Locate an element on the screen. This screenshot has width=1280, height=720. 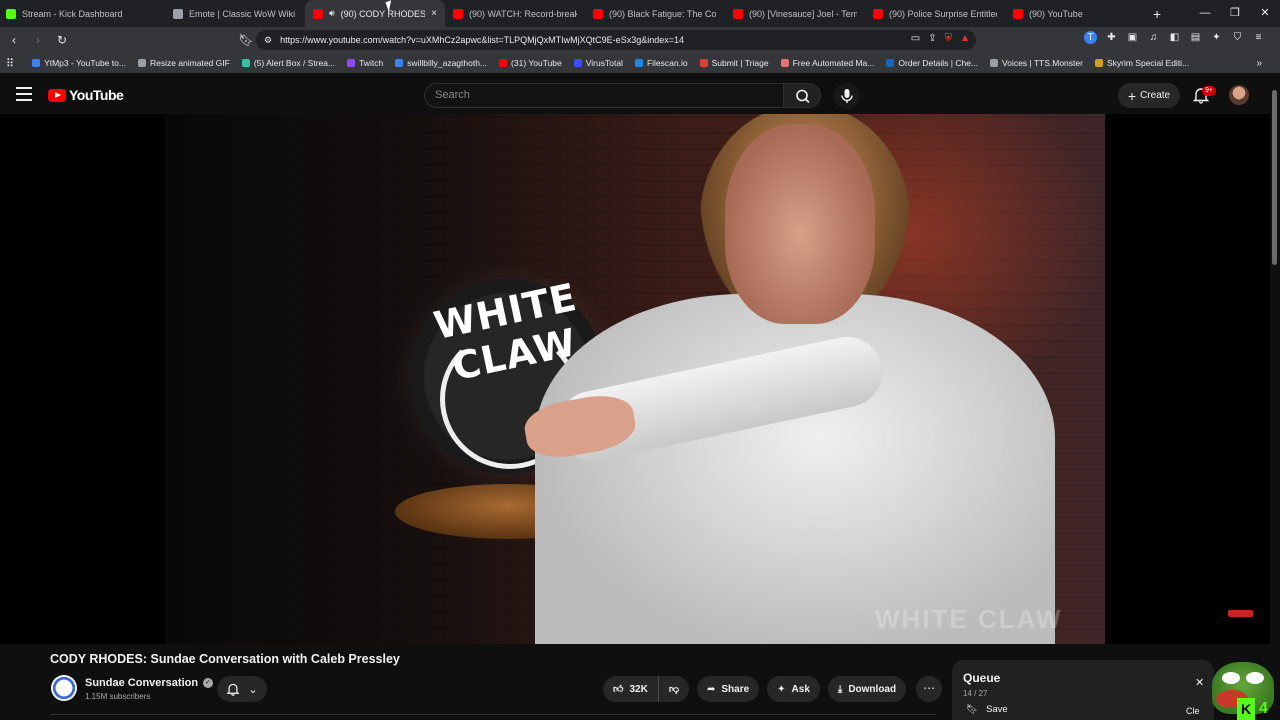
speaker-icon: 🔊︎ is located at coordinates (332, 13).